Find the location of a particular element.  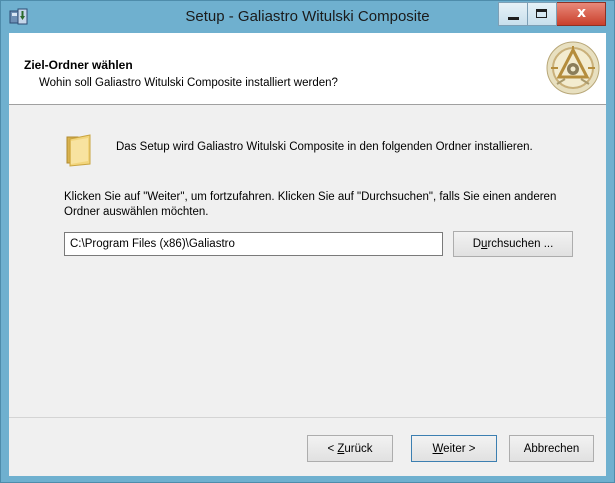

browse-label-pre: D is located at coordinates (477, 244).